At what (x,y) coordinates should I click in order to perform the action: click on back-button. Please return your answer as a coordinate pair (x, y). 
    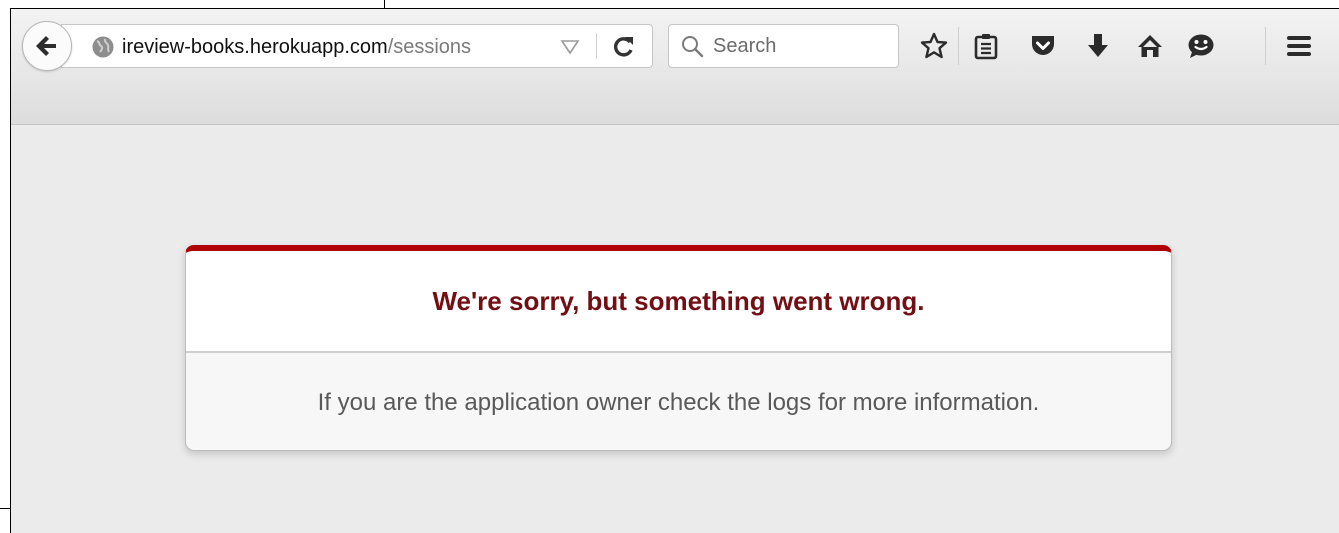
    Looking at the image, I should click on (47, 46).